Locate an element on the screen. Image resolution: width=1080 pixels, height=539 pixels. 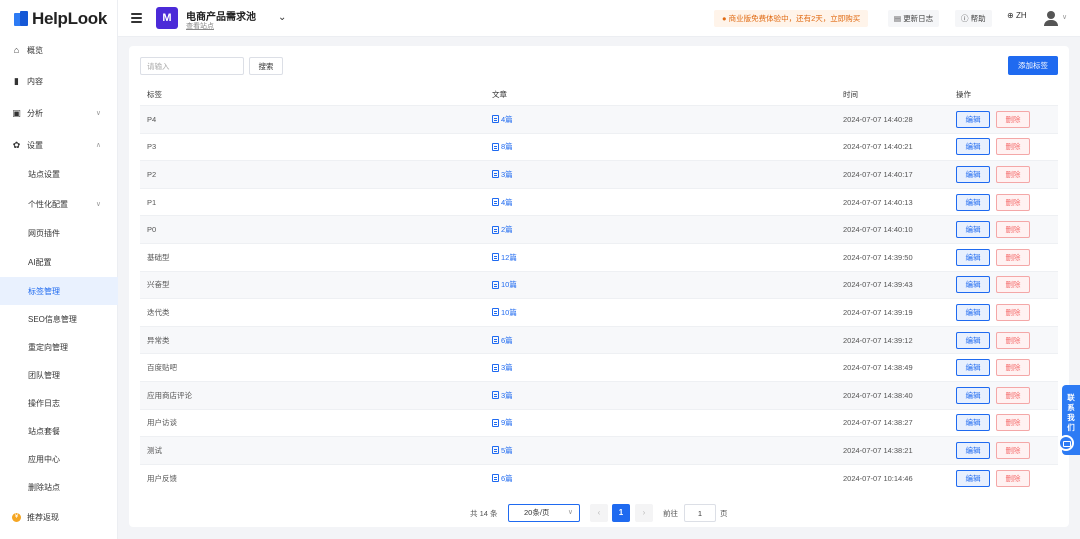
sidebar-sub-personalization: 个性化配置 ∨ is located at coordinates (59, 204).